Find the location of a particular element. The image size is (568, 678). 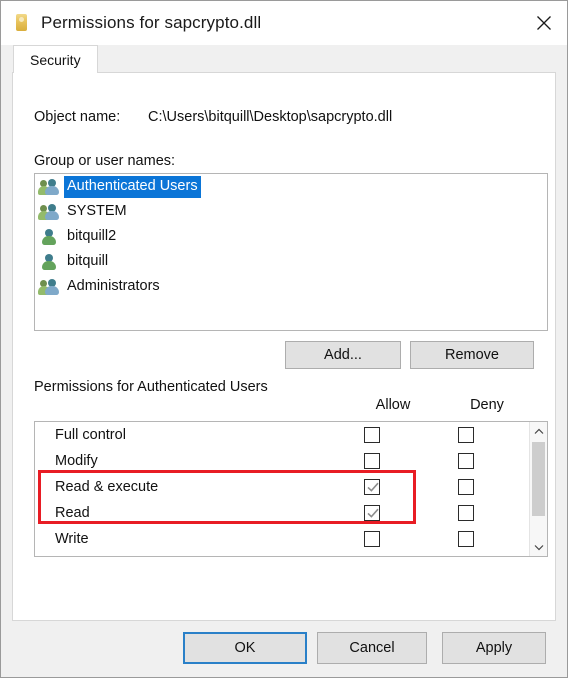

list-item-label: Administrators is located at coordinates (113, 285).